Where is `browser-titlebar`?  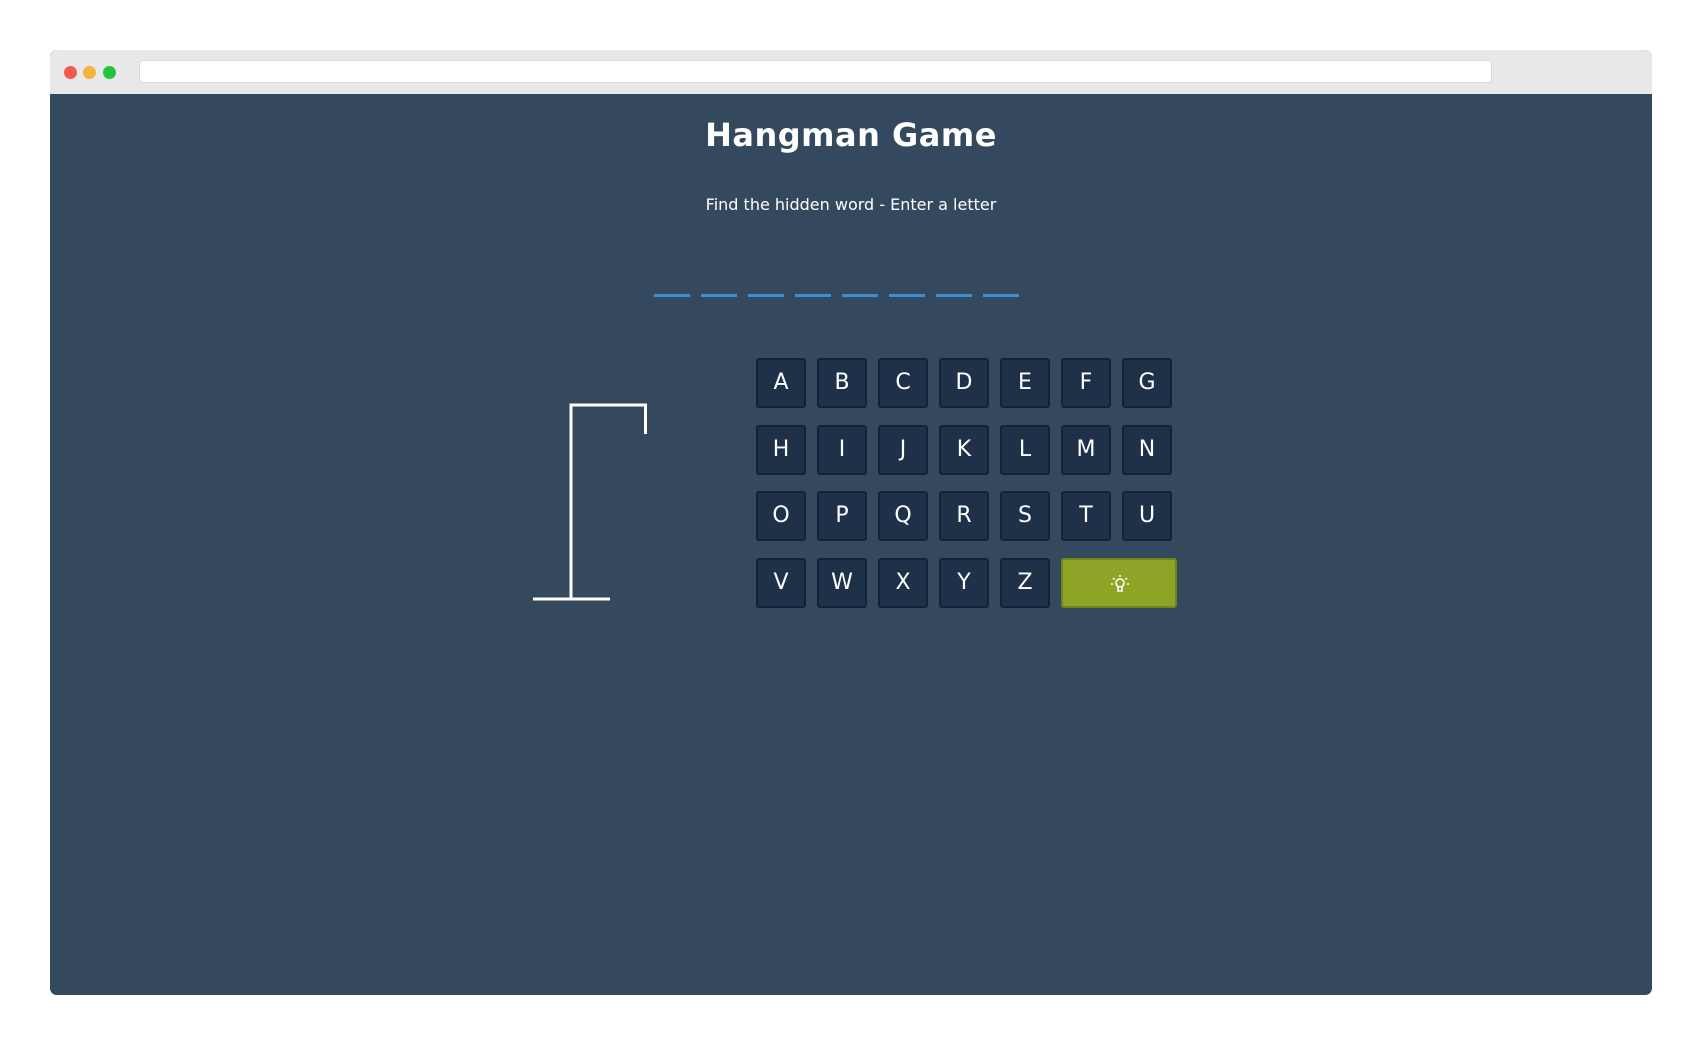
browser-titlebar is located at coordinates (851, 72).